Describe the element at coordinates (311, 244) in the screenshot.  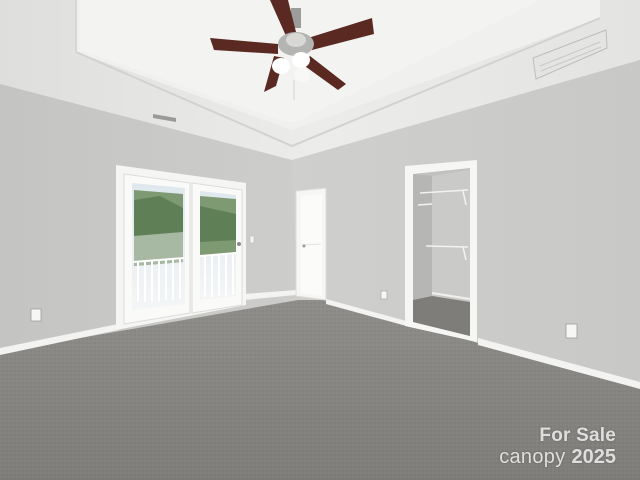
I see `interior-door` at that location.